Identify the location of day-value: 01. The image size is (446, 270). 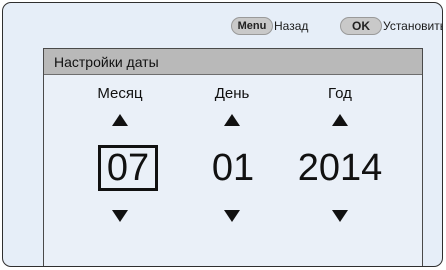
(233, 168).